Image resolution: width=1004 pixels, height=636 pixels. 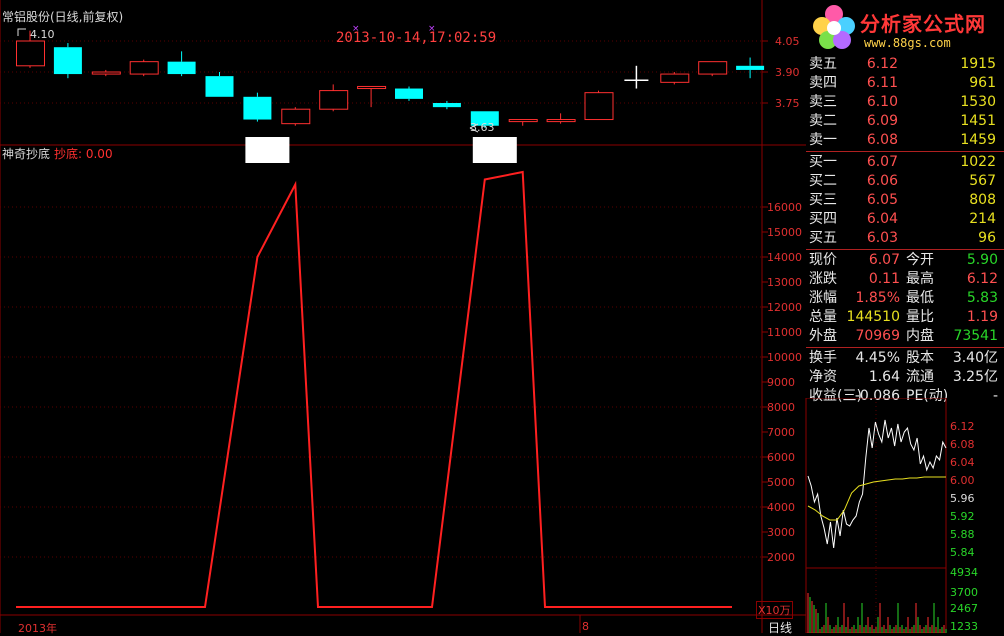 I want to click on intraday-volume-tick: 1233, so click(x=964, y=626).